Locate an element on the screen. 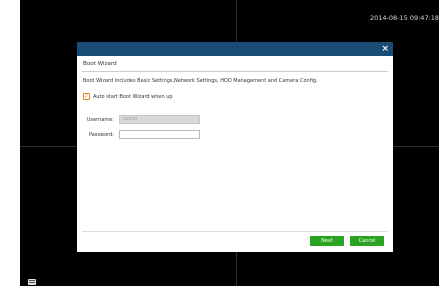 The height and width of the screenshot is (286, 439). cancel-button: Cancel is located at coordinates (367, 241).